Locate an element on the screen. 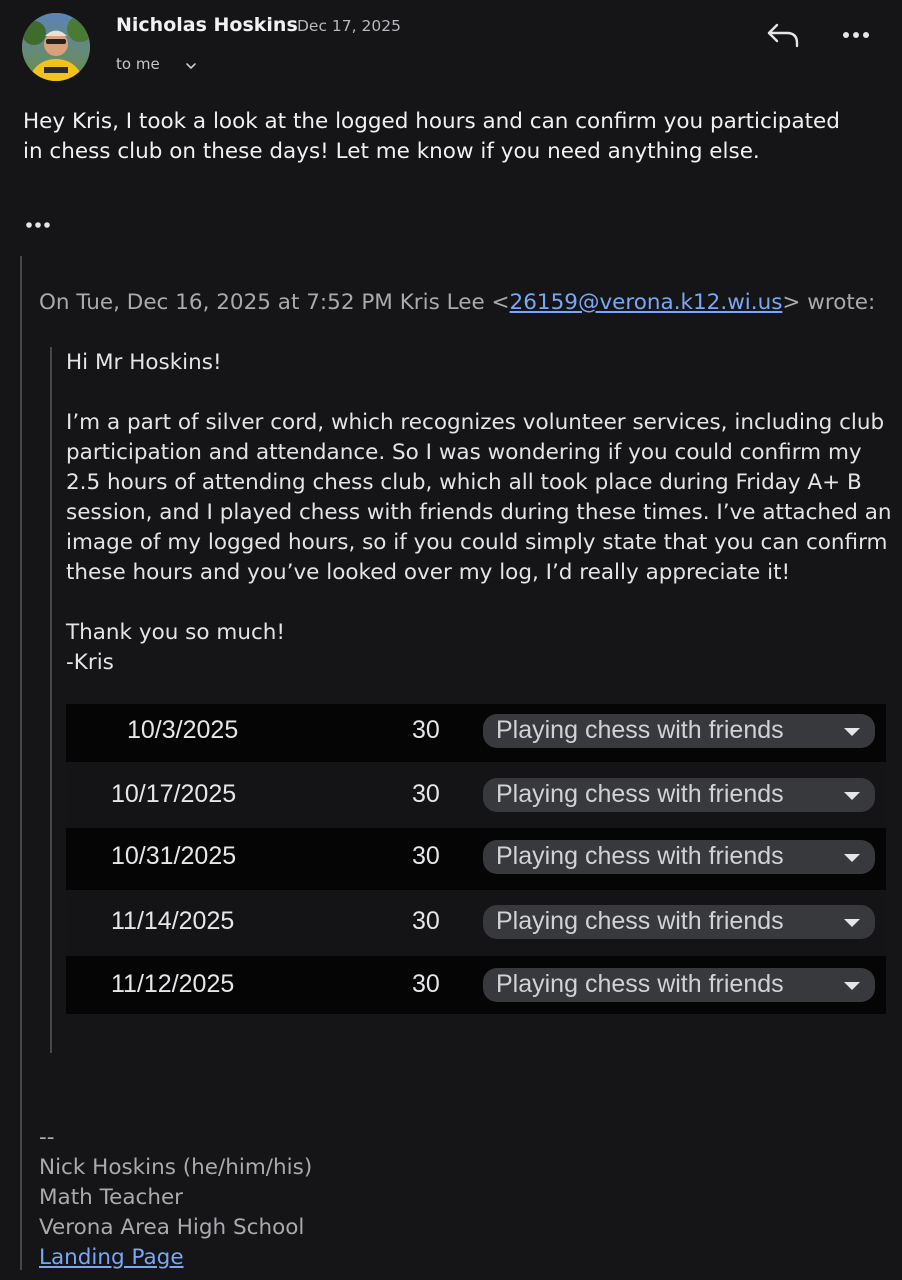  sender-name: Nicholas Hoskins is located at coordinates (207, 25).